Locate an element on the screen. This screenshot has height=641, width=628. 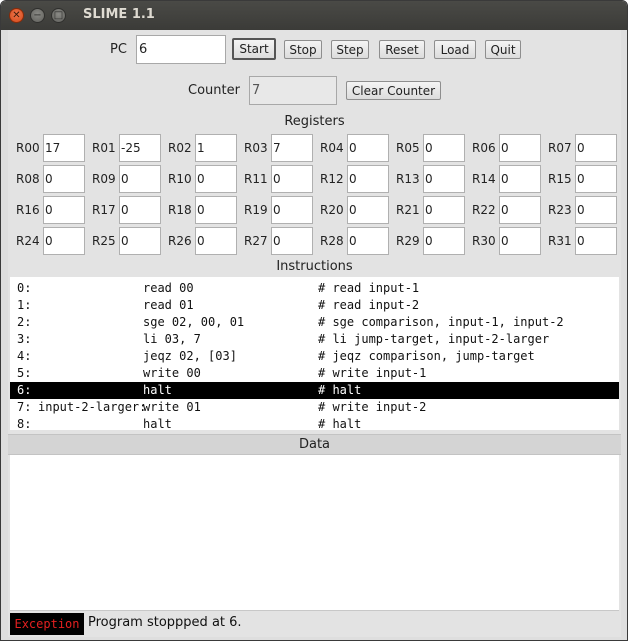
register-label: R31 is located at coordinates (560, 241).